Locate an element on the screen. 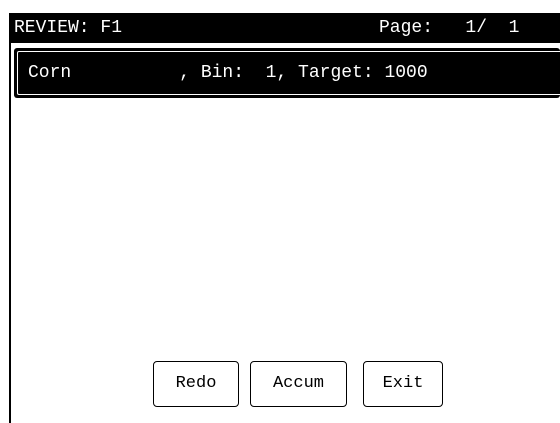  exit-button: Exit is located at coordinates (403, 384).